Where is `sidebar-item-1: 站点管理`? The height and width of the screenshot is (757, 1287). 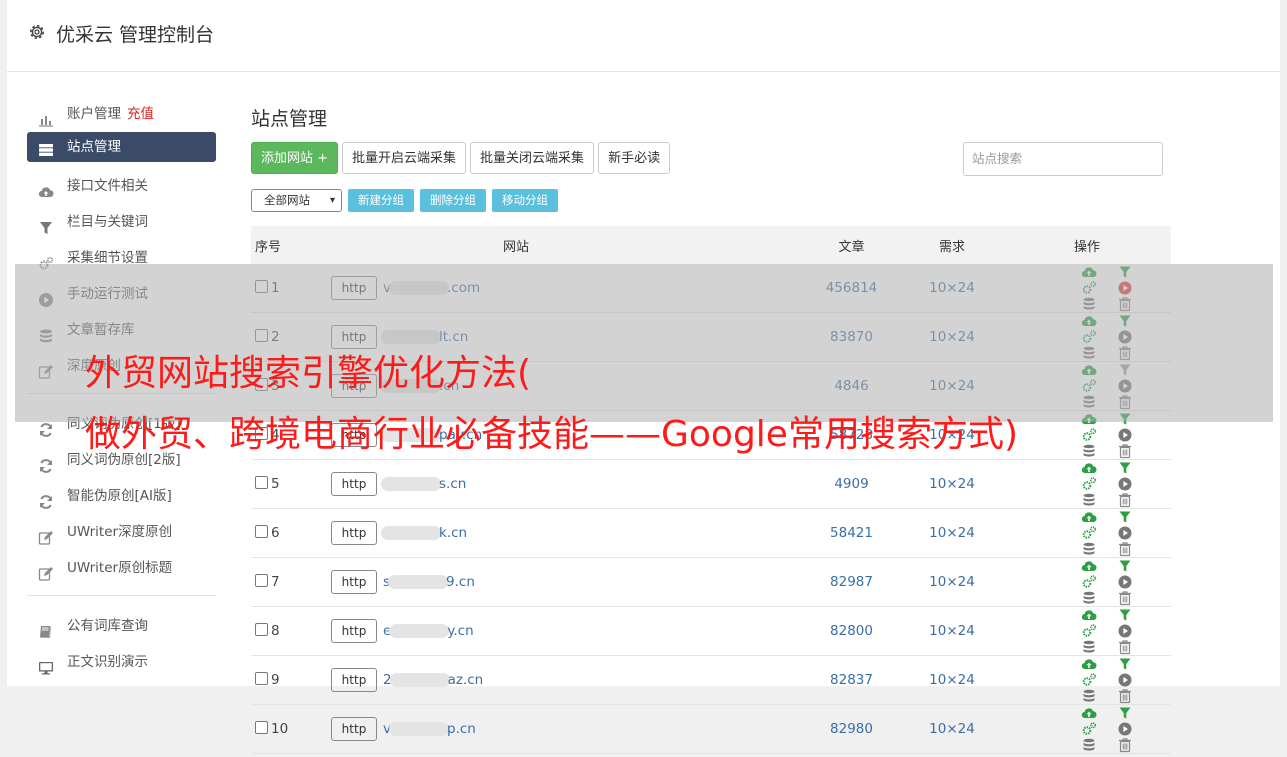
sidebar-item-1: 站点管理 is located at coordinates (121, 147).